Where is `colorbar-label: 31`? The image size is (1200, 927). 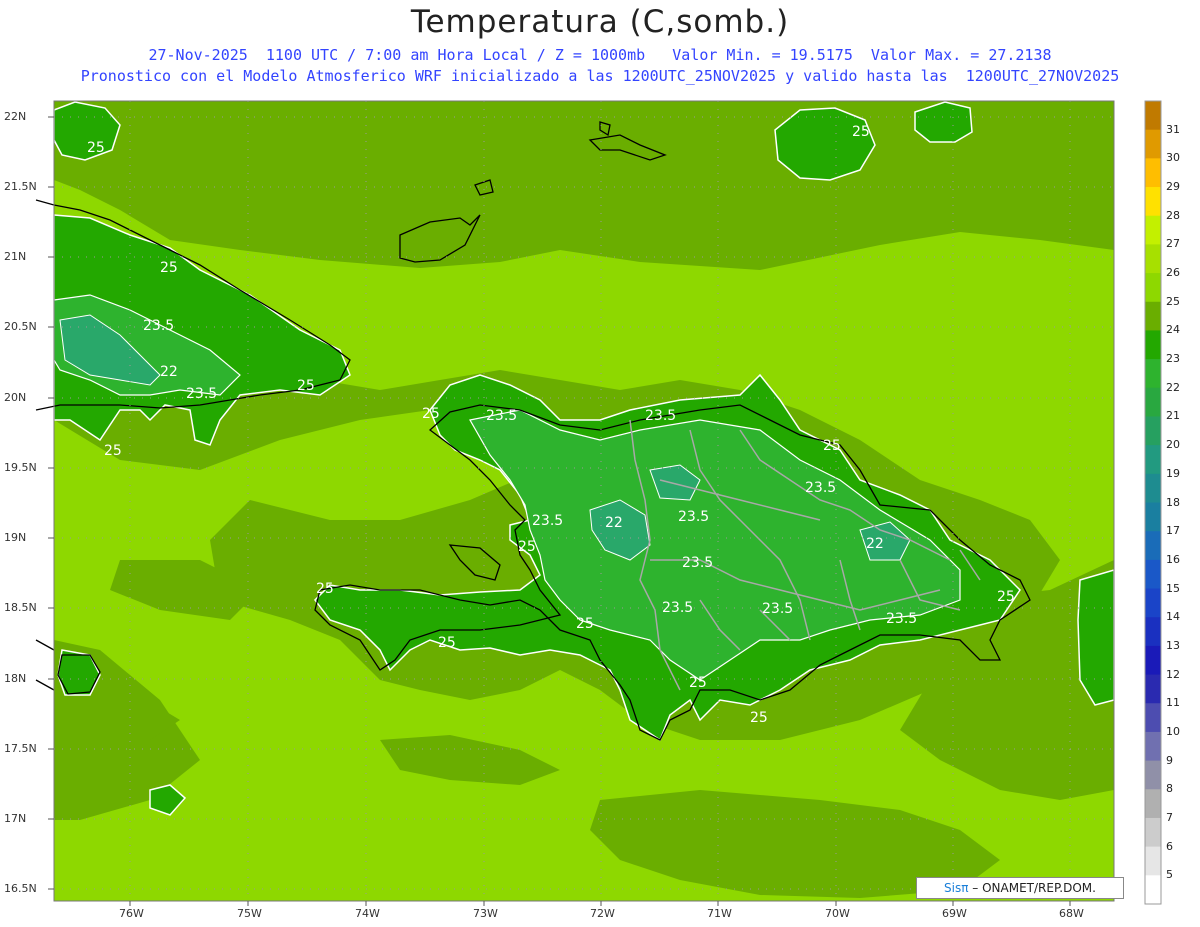 colorbar-label: 31 is located at coordinates (1173, 129).